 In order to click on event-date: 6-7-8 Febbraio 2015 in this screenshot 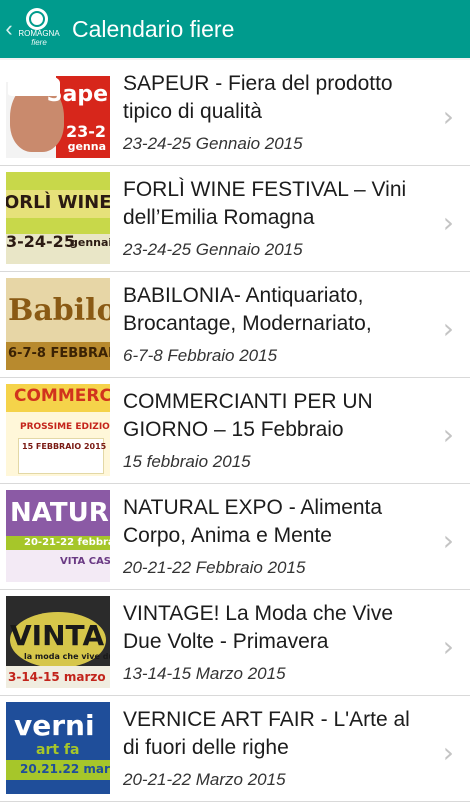, I will do `click(200, 355)`.